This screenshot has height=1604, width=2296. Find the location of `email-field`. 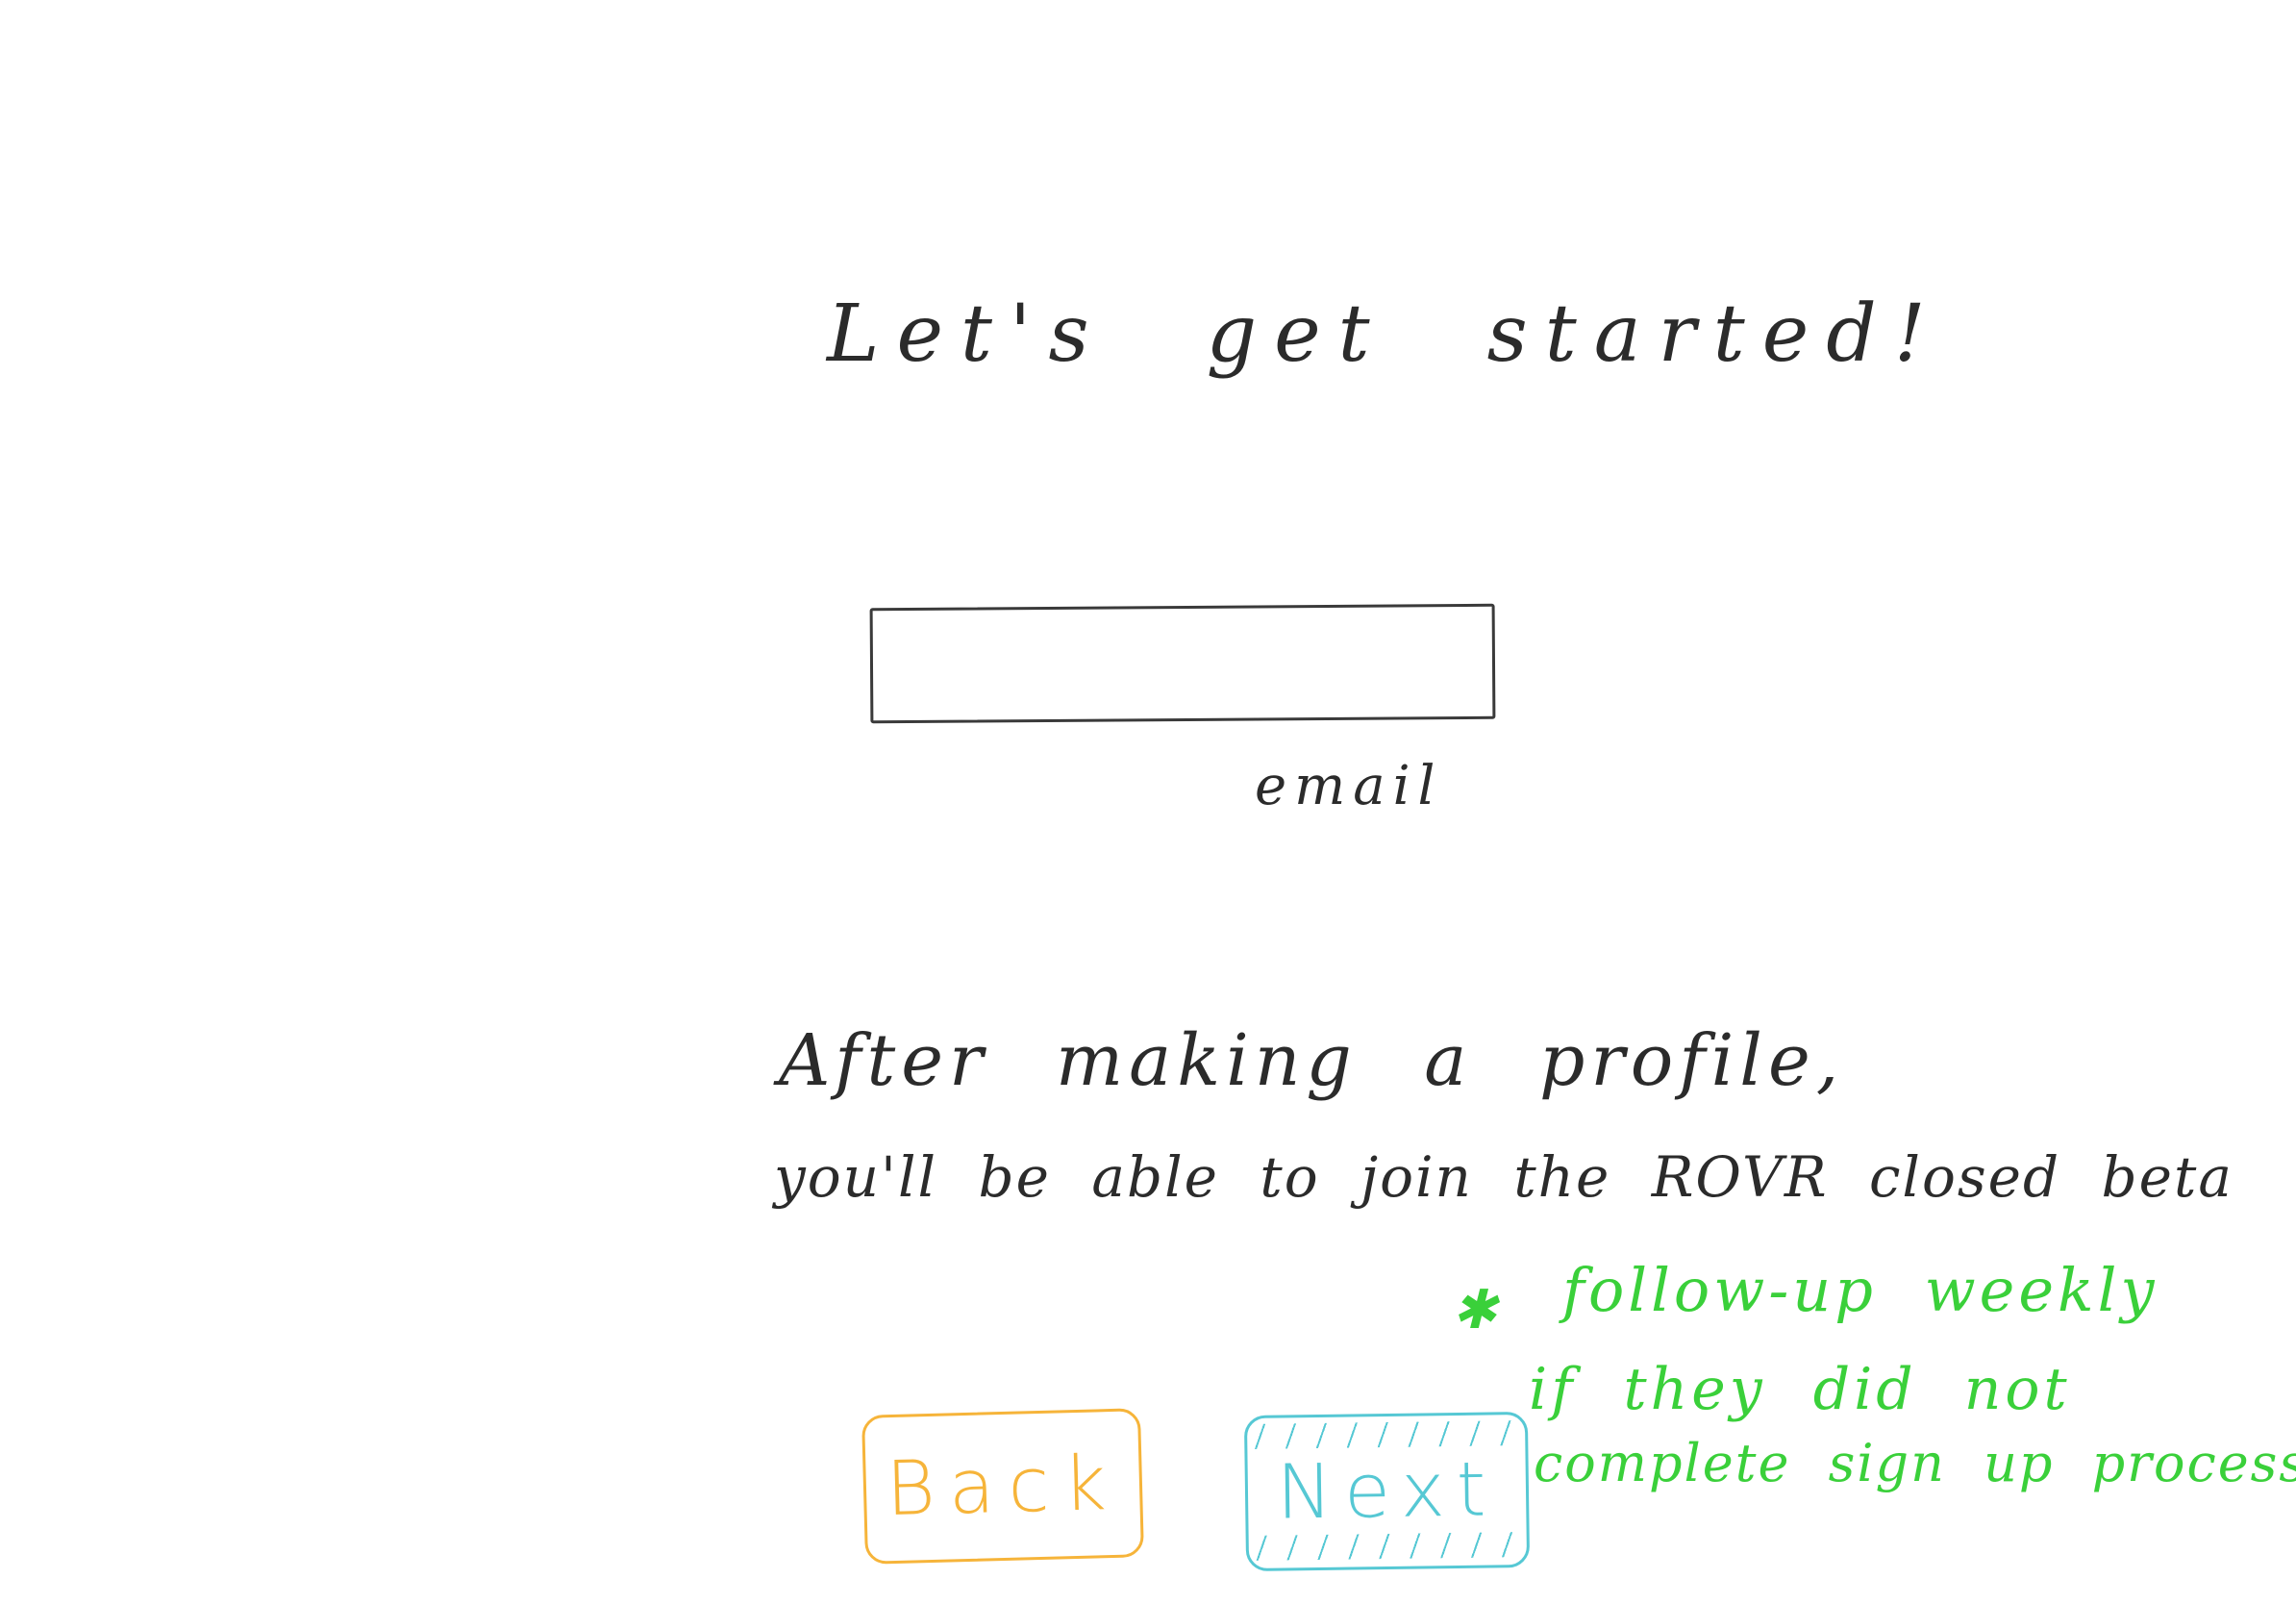

email-field is located at coordinates (1182, 663).